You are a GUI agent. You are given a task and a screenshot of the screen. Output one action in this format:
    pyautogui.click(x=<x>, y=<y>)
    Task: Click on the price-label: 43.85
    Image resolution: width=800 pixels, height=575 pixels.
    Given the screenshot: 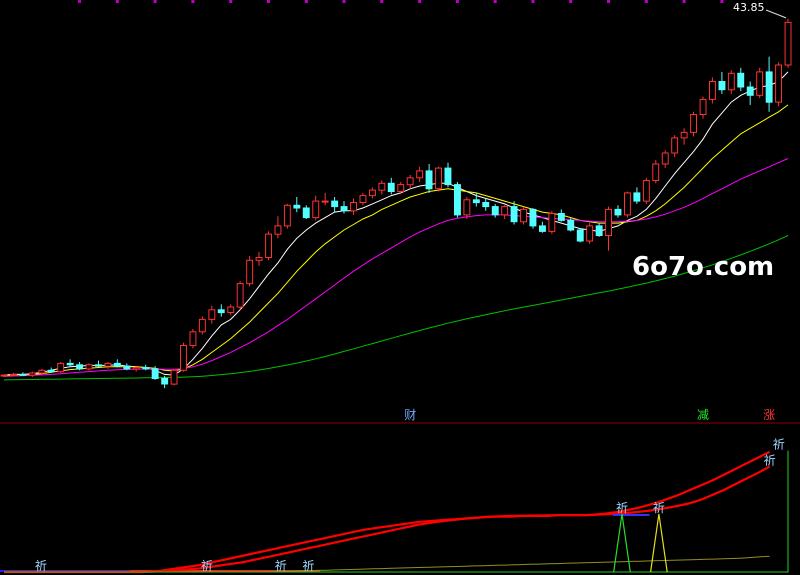 What is the action you would take?
    pyautogui.click(x=749, y=7)
    